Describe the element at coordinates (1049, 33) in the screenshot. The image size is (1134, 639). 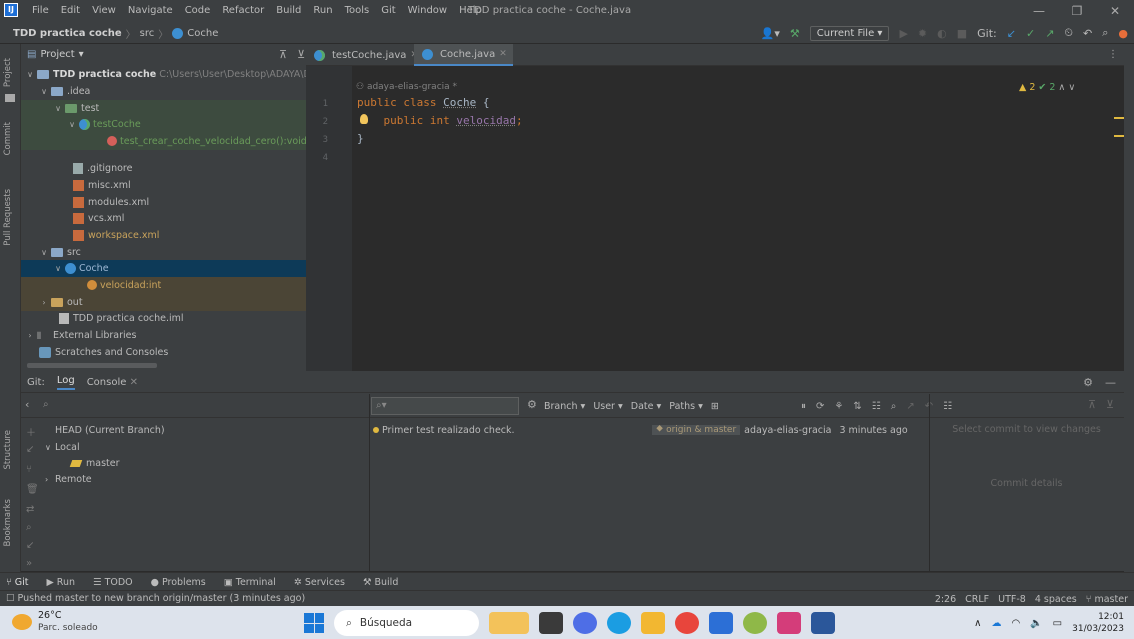
I see `git-push-icon: ↗` at that location.